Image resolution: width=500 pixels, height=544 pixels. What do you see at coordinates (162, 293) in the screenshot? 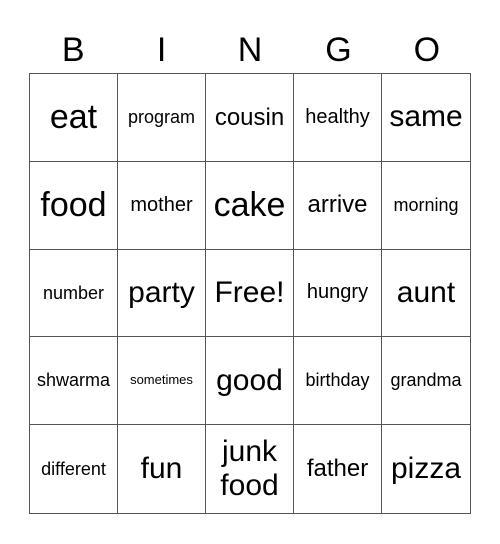
I see `bingo-cell: party` at bounding box center [162, 293].